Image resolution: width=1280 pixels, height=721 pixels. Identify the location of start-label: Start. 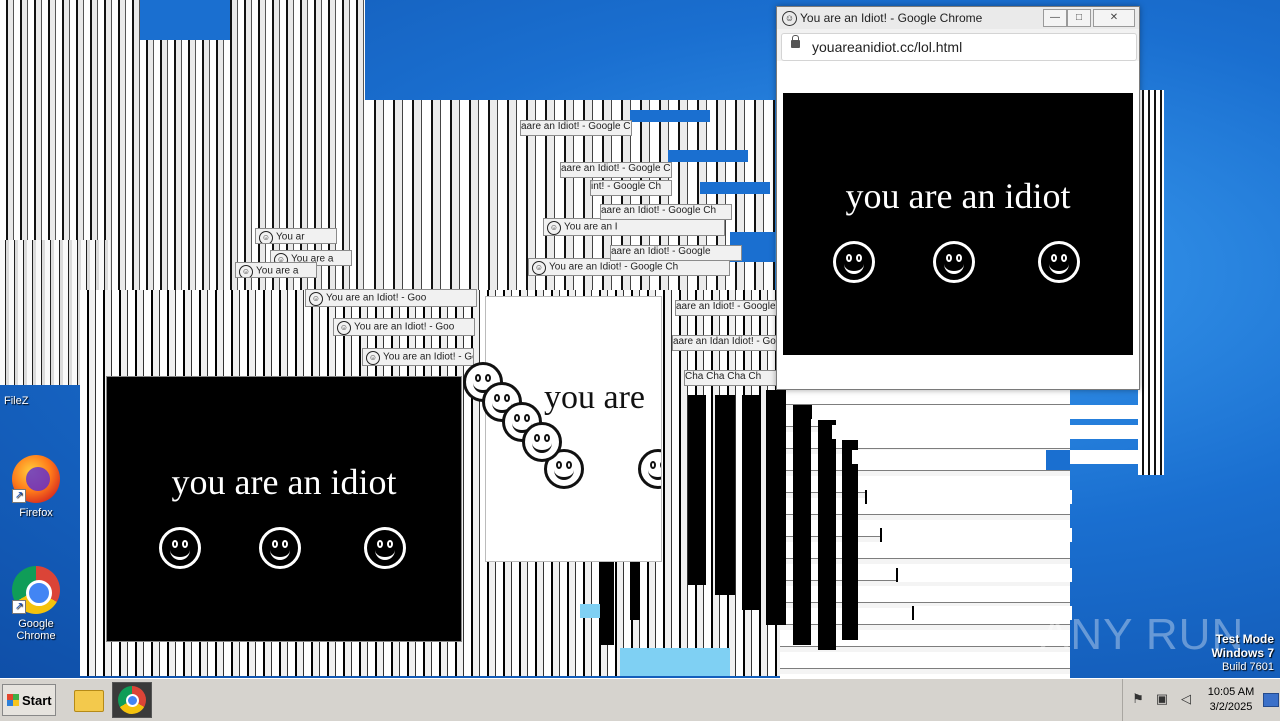
(37, 700).